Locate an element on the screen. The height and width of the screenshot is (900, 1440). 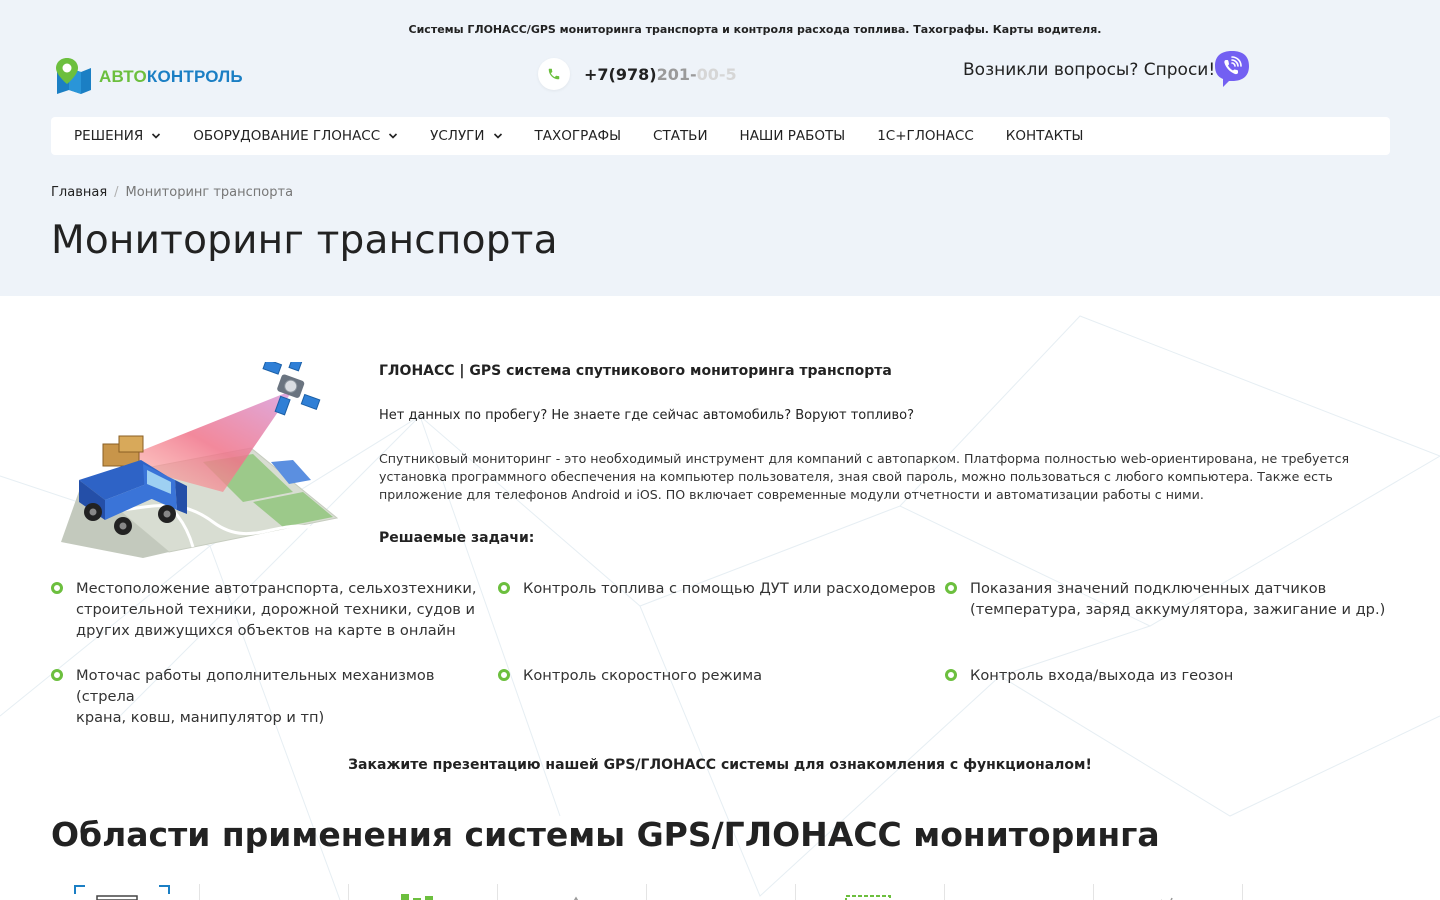
nav-item-label: ТАХОГРАФЫ is located at coordinates (578, 136).